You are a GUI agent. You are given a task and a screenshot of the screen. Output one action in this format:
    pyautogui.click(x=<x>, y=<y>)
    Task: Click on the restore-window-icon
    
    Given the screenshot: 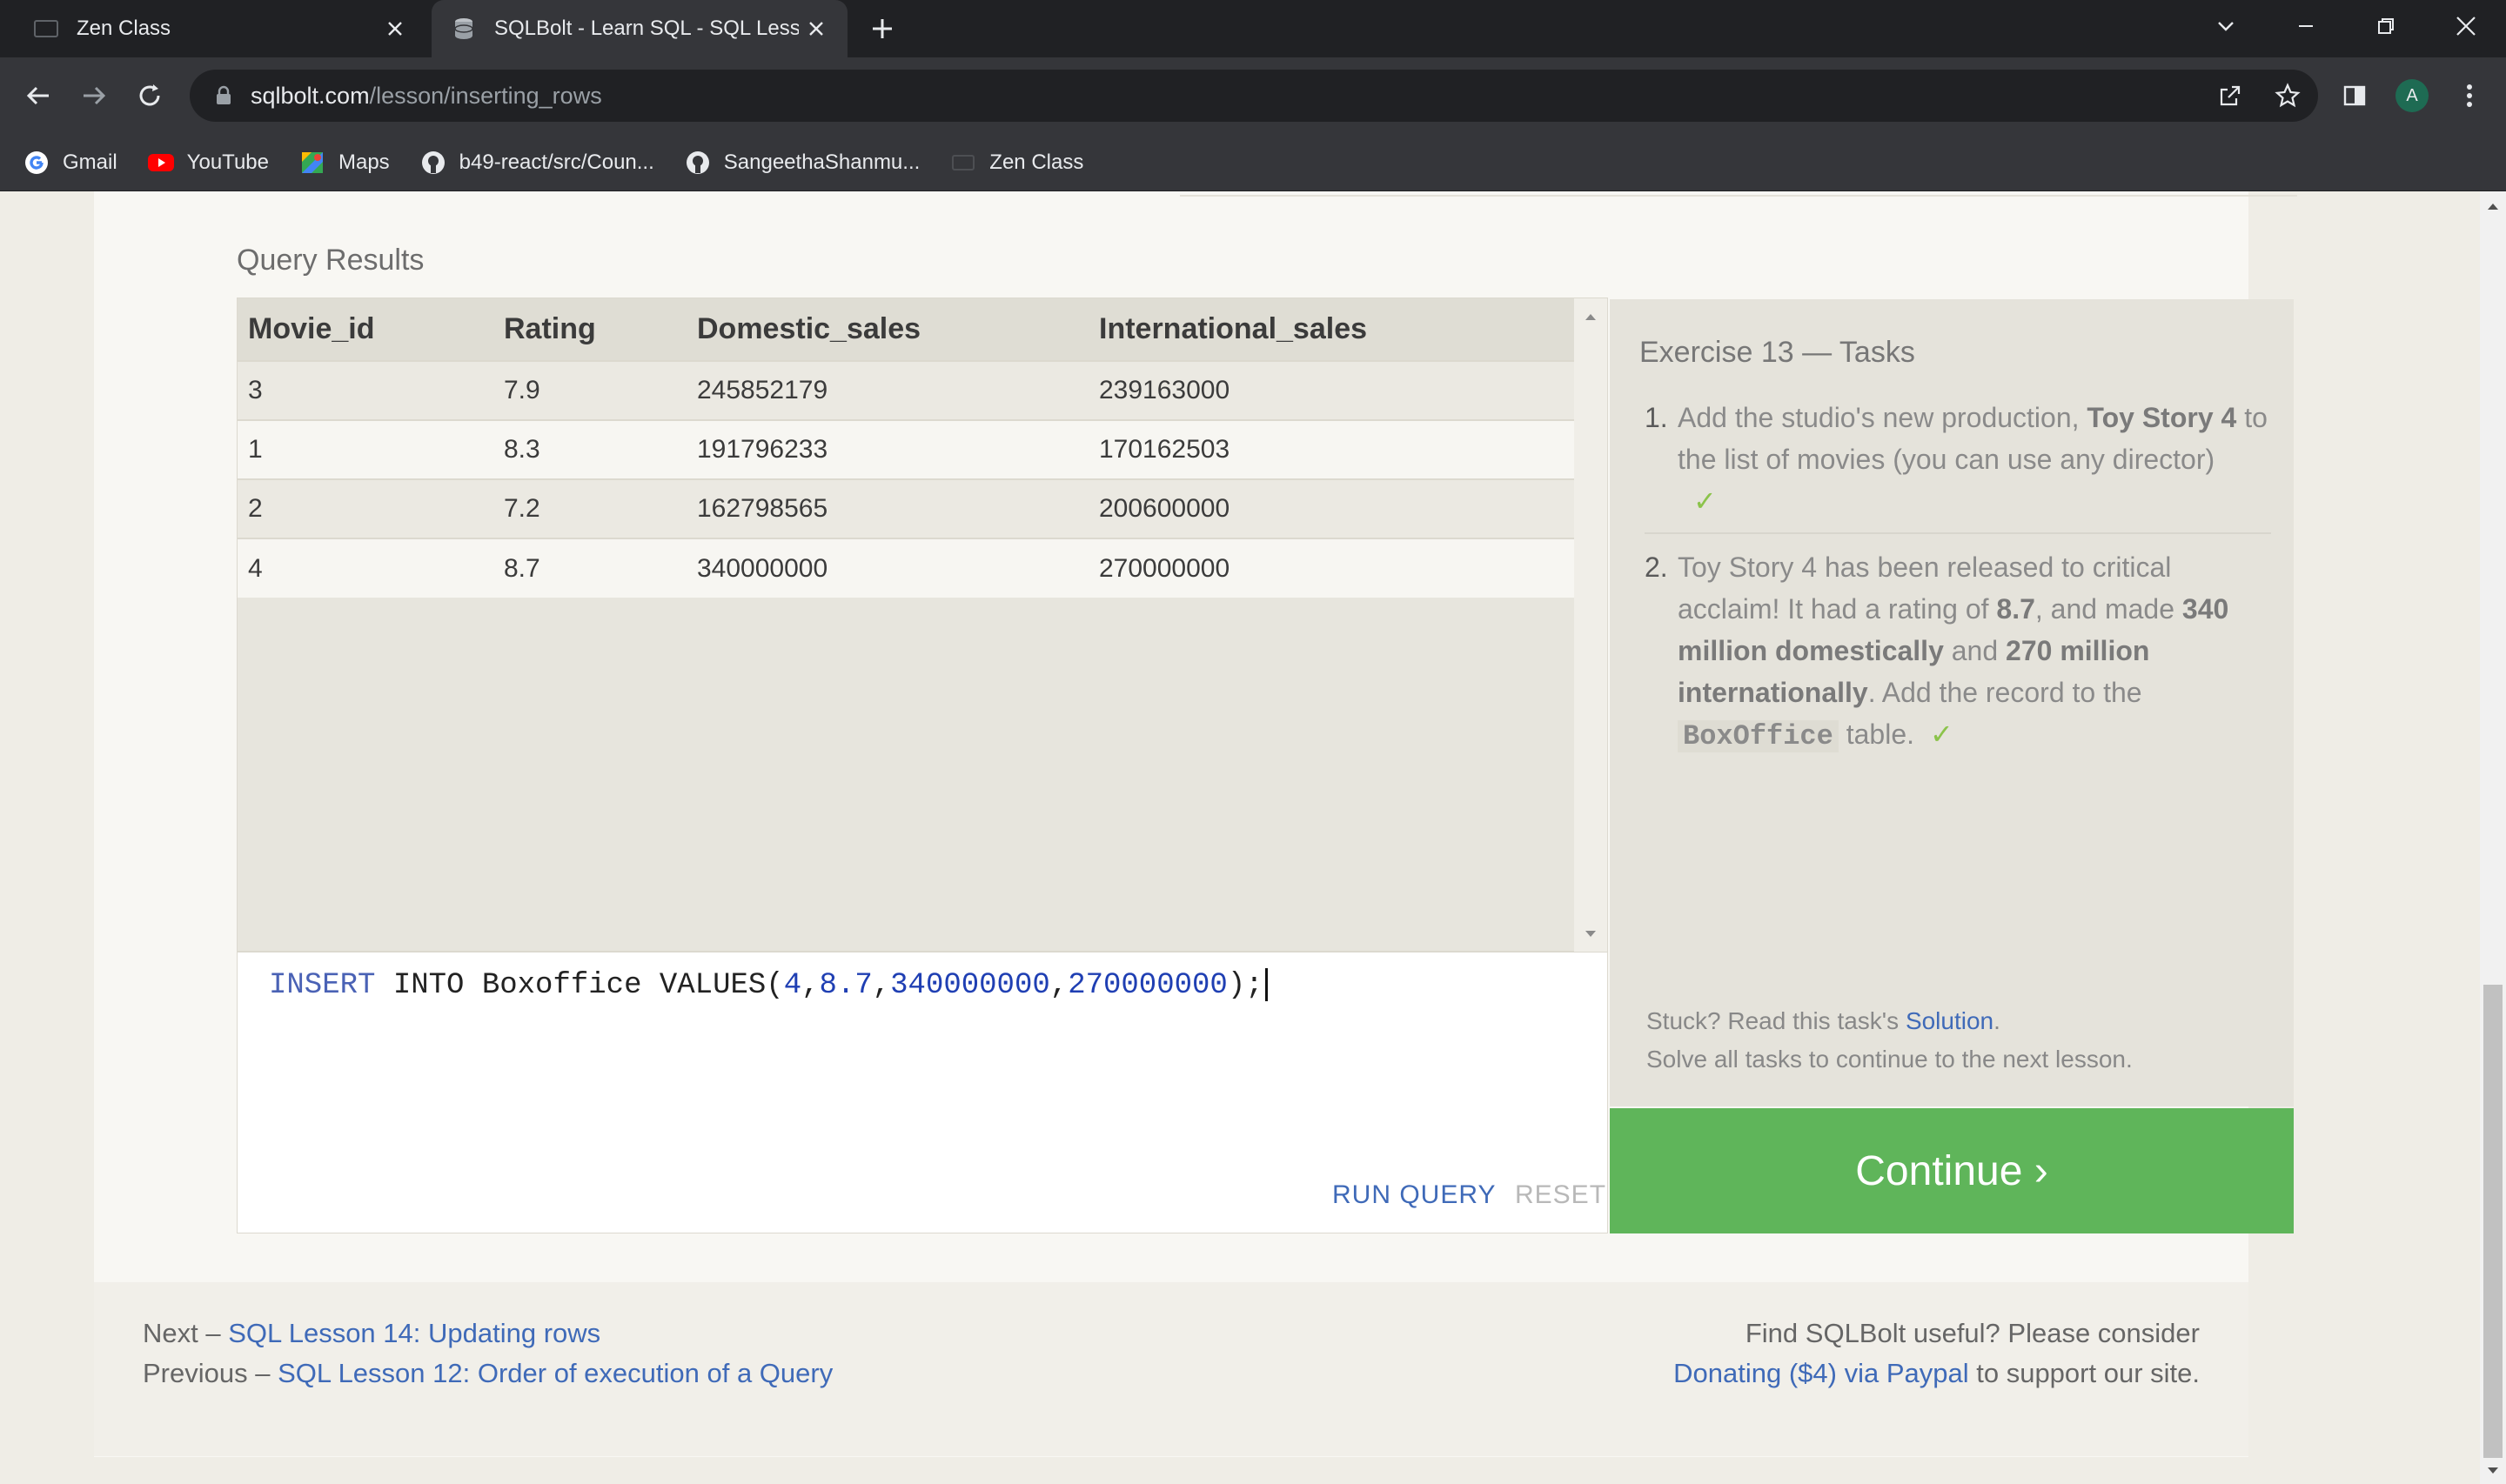 What is the action you would take?
    pyautogui.click(x=2386, y=26)
    